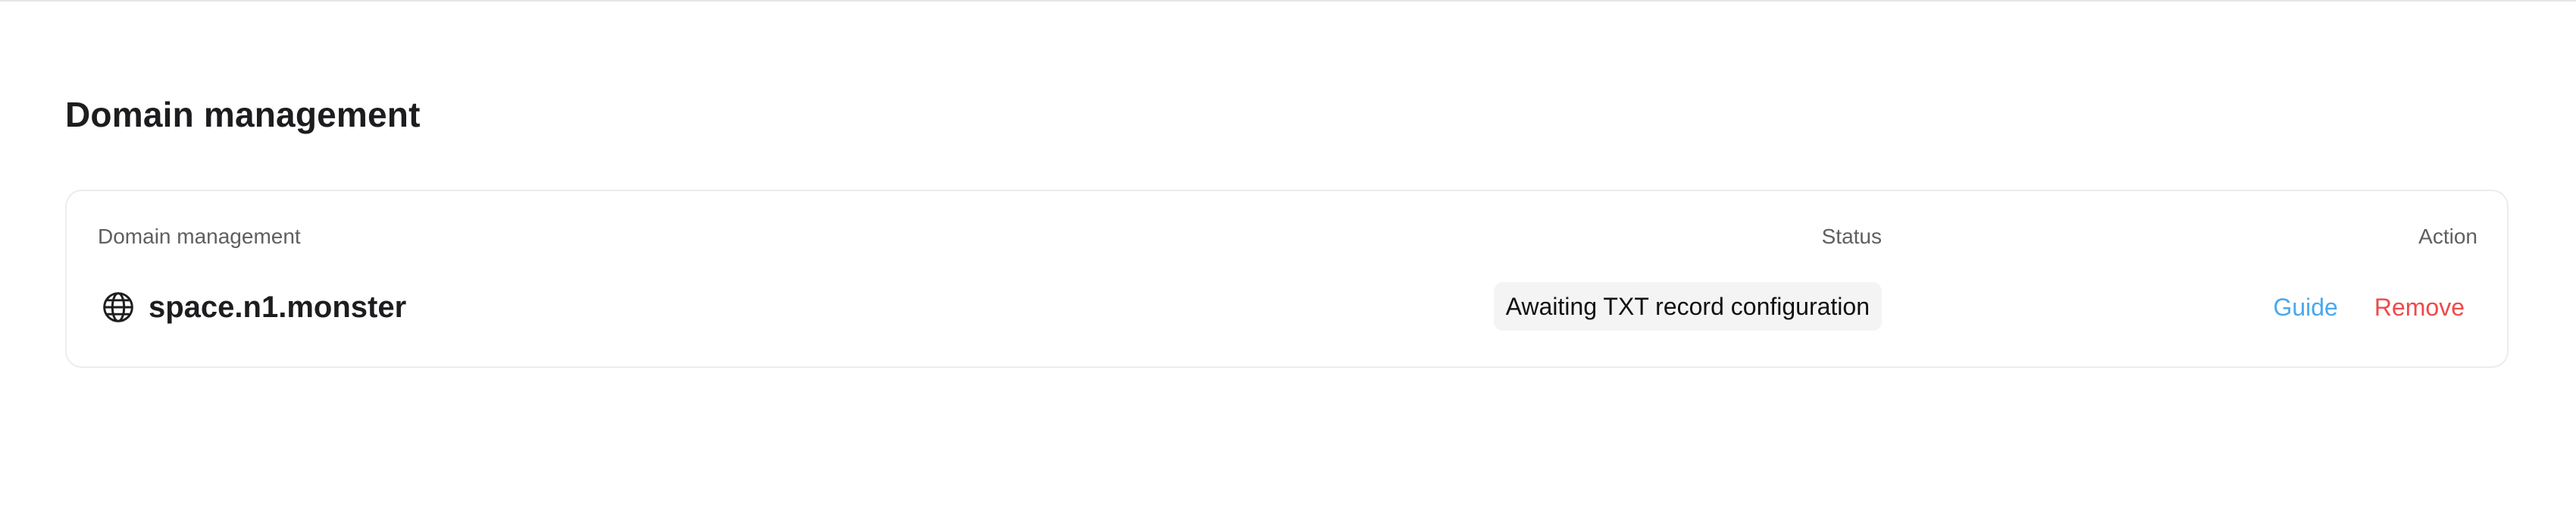  What do you see at coordinates (199, 236) in the screenshot?
I see `column-header-domain: Domain management` at bounding box center [199, 236].